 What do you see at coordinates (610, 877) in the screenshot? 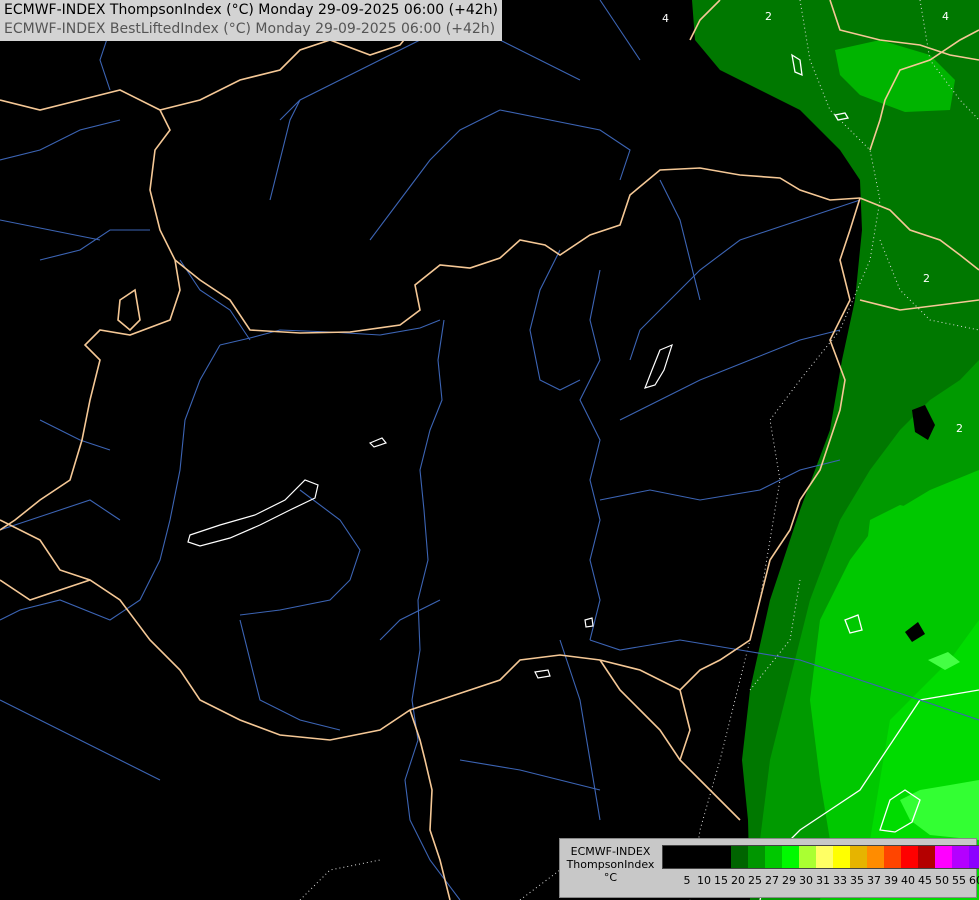
I see `legend-unit: °C` at bounding box center [610, 877].